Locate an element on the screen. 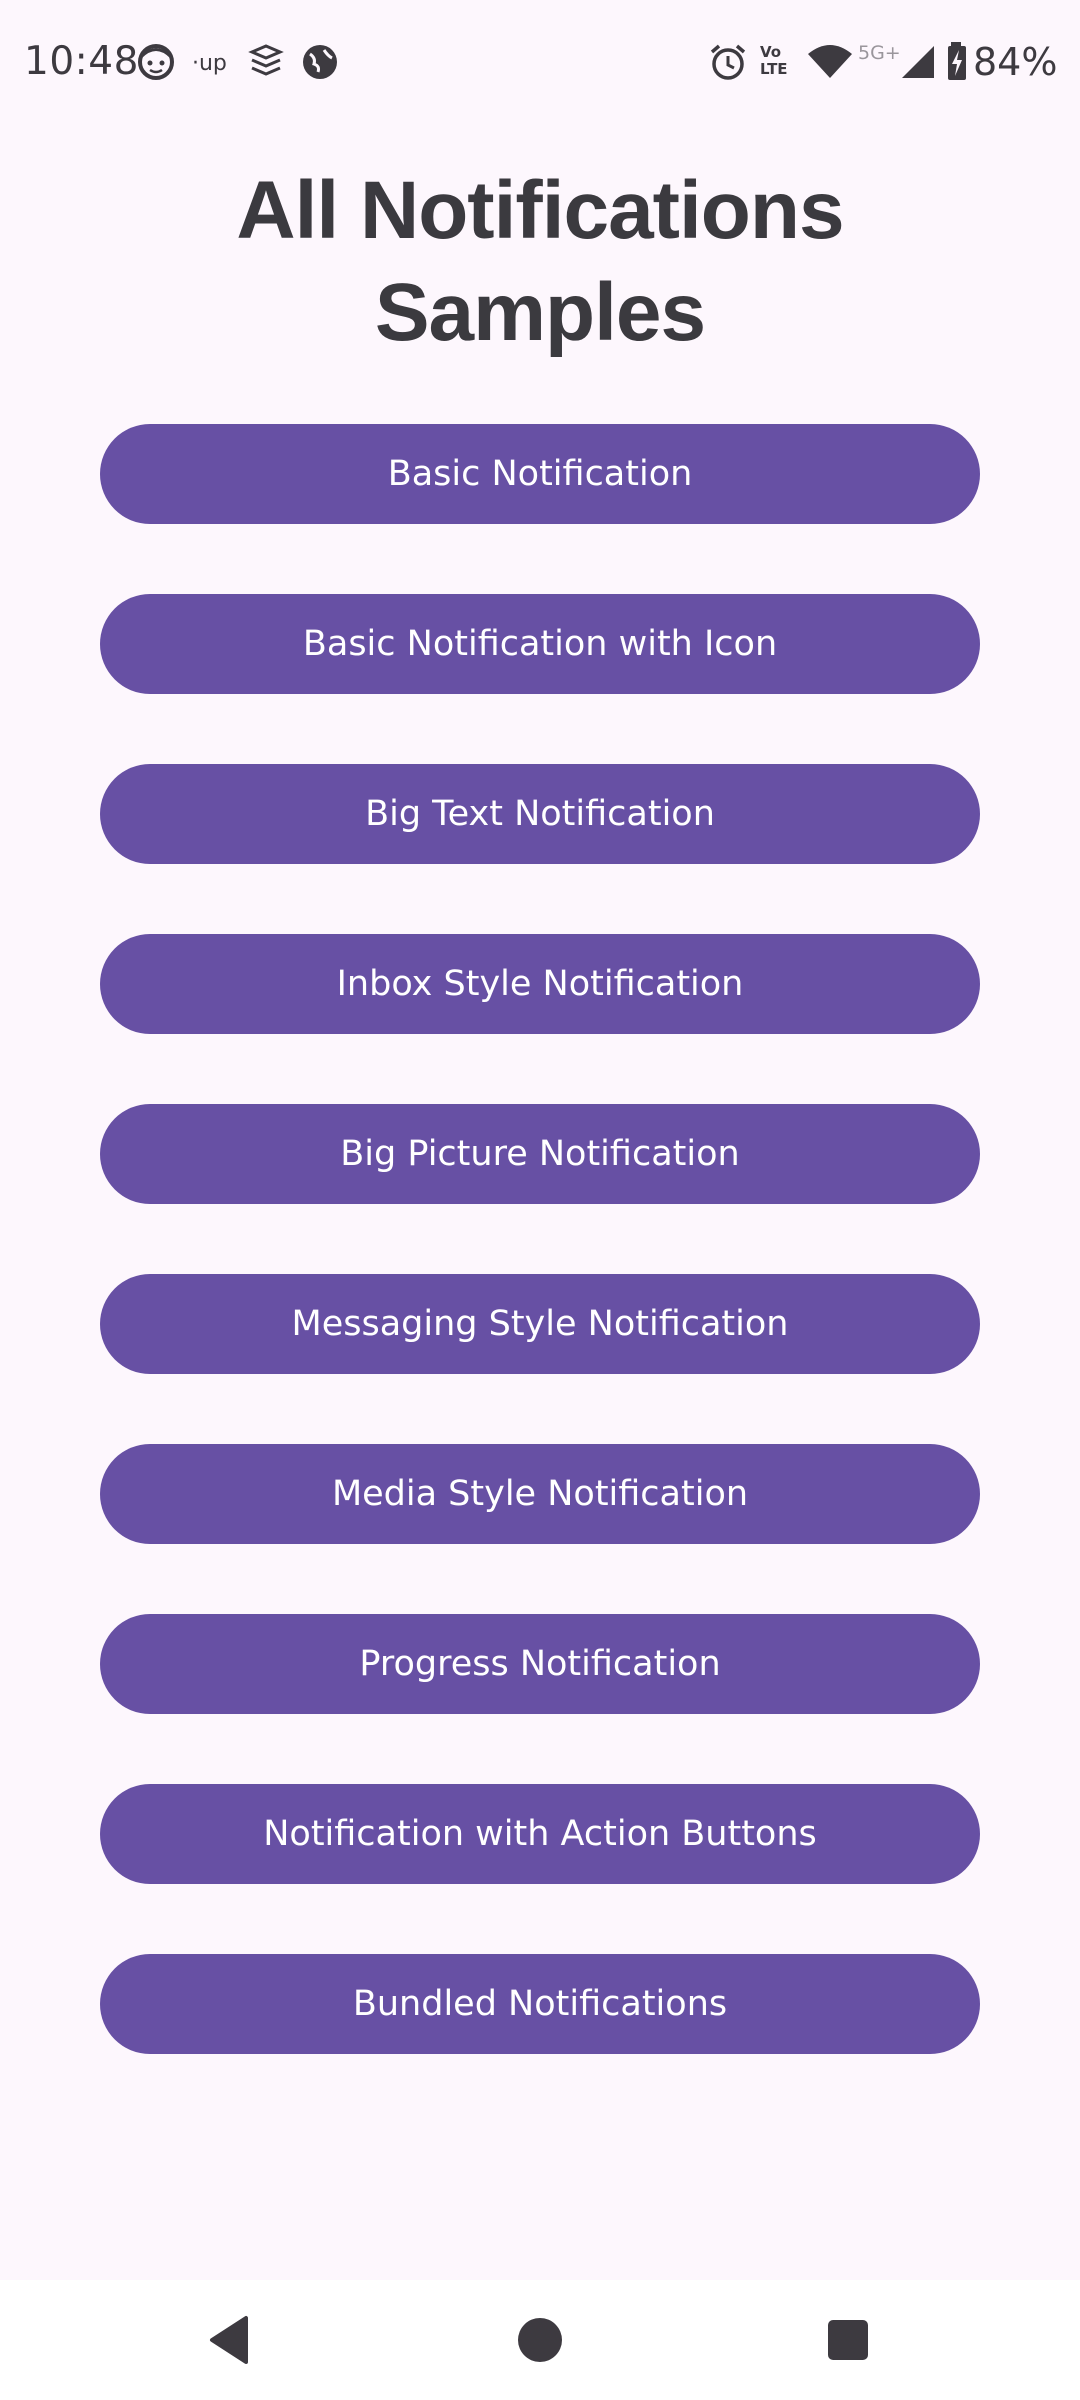 The image size is (1080, 2400). status-bar: 10:48 ·up Vo LTE 5G+ 84% is located at coordinates (540, 62).